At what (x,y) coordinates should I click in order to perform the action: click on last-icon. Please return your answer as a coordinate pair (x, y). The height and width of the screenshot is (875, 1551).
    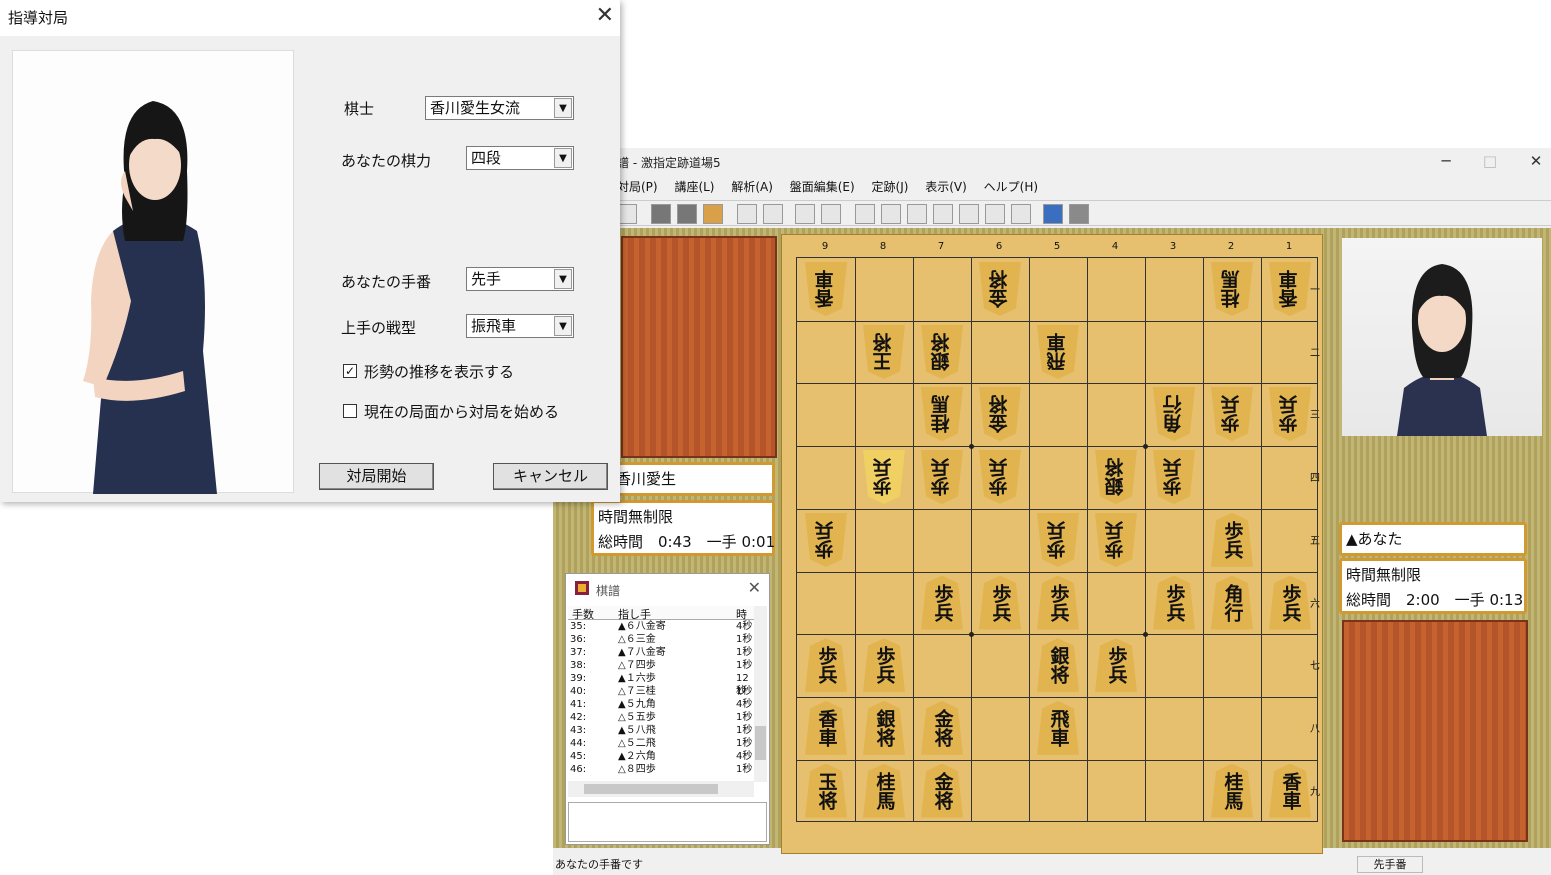
    Looking at the image, I should click on (969, 214).